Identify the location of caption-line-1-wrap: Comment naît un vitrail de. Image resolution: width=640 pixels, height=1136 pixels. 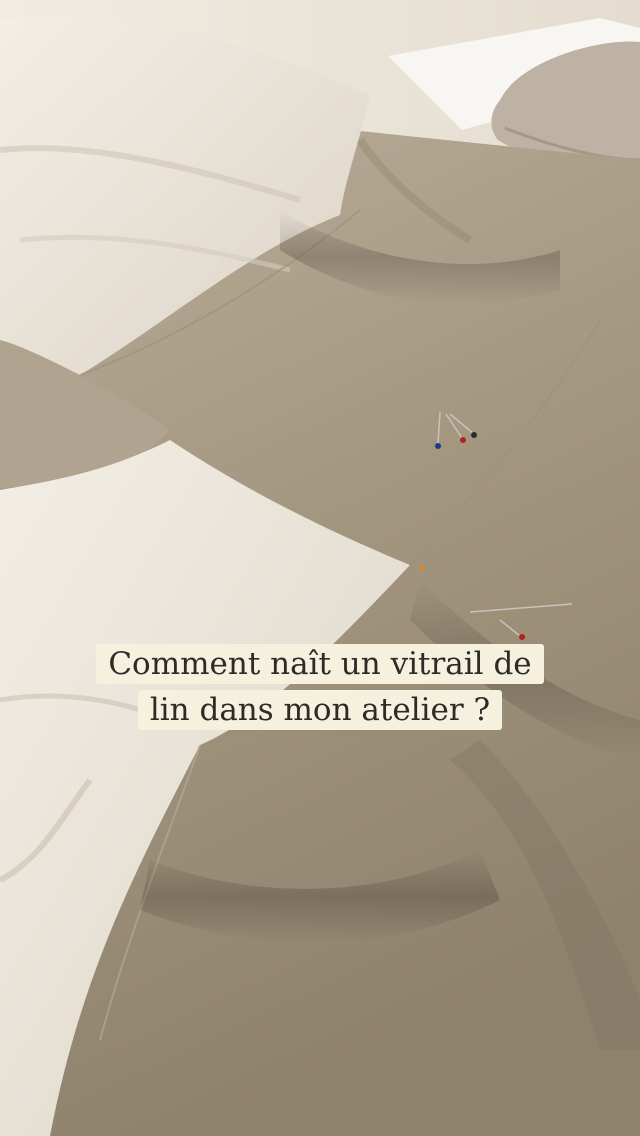
(320, 664).